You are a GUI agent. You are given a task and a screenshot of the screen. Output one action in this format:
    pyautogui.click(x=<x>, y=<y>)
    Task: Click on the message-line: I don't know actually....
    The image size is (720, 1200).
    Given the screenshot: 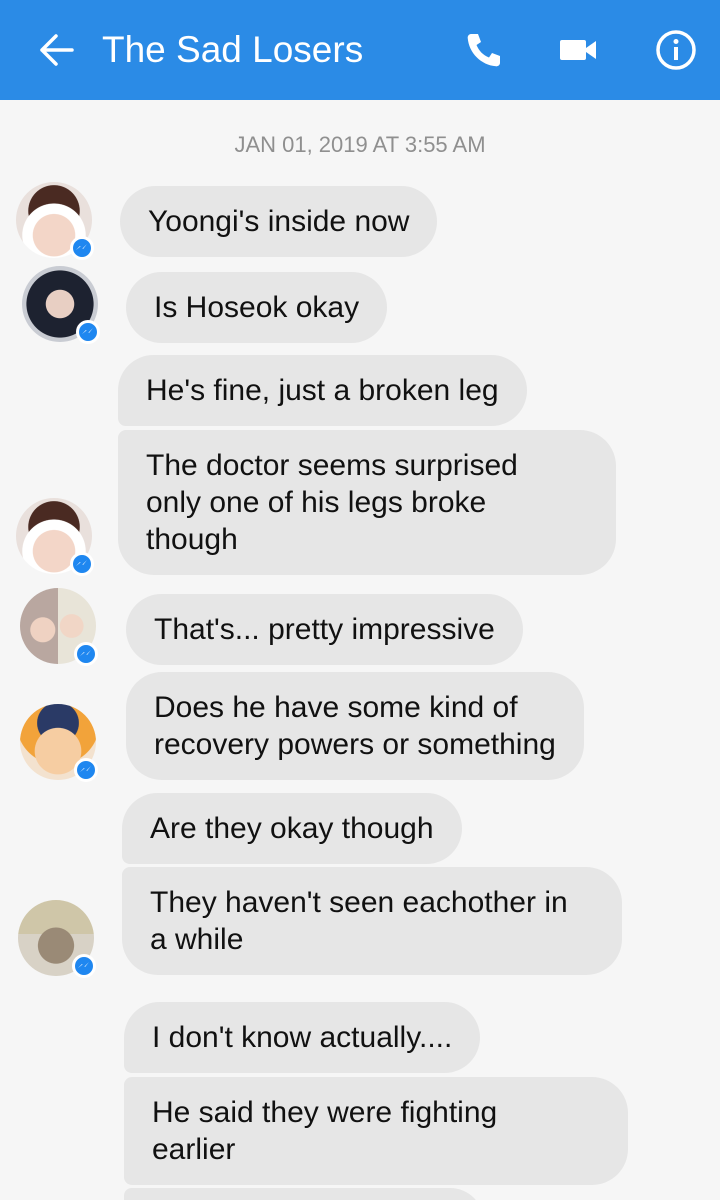 What is the action you would take?
    pyautogui.click(x=302, y=1037)
    